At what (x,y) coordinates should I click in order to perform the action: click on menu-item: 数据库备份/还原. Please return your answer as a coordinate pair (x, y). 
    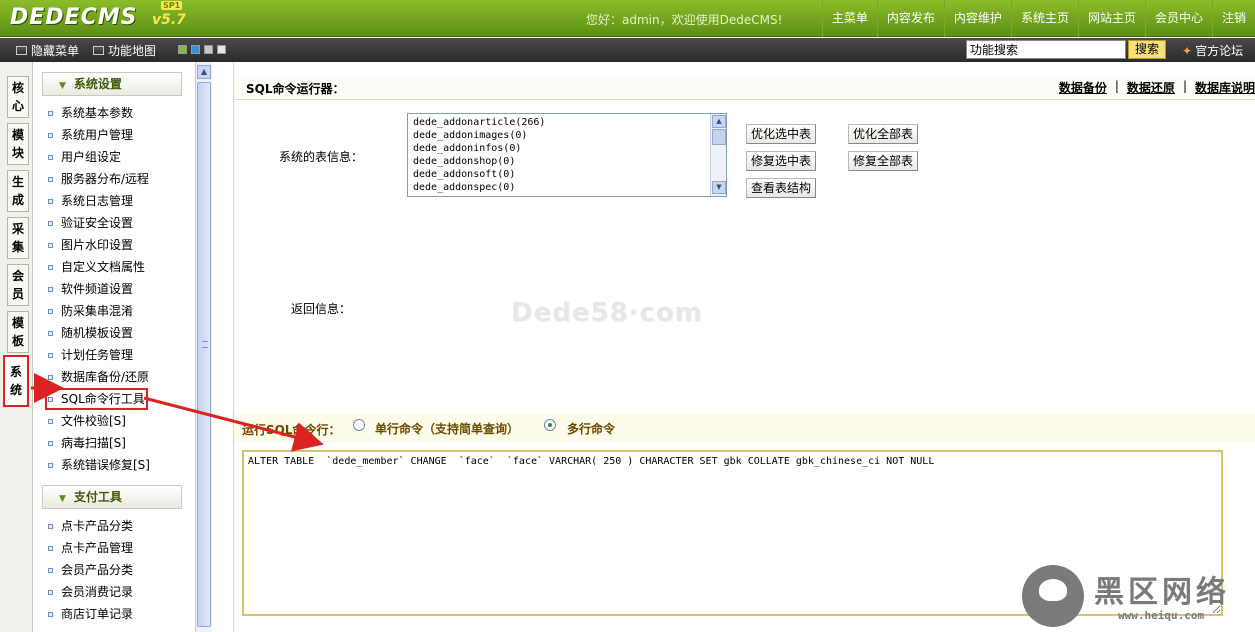
    Looking at the image, I should click on (98, 377).